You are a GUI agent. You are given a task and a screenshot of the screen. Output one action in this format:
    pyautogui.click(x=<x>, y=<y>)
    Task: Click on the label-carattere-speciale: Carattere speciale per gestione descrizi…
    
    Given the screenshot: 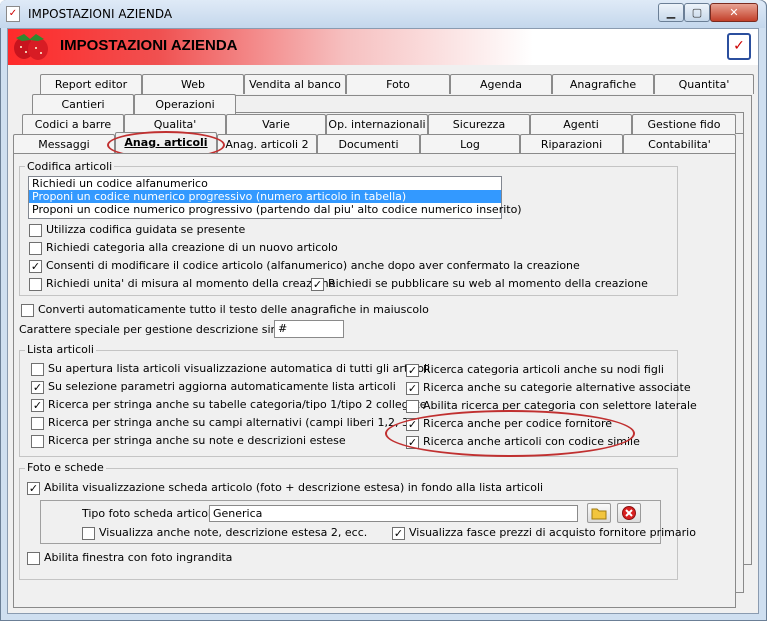 What is the action you would take?
    pyautogui.click(x=167, y=329)
    